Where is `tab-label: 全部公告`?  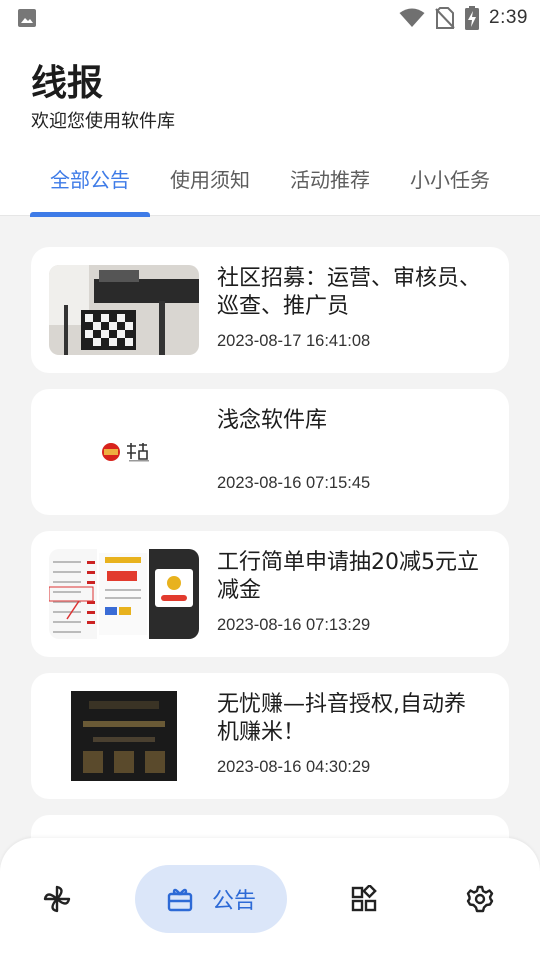 tab-label: 全部公告 is located at coordinates (90, 180).